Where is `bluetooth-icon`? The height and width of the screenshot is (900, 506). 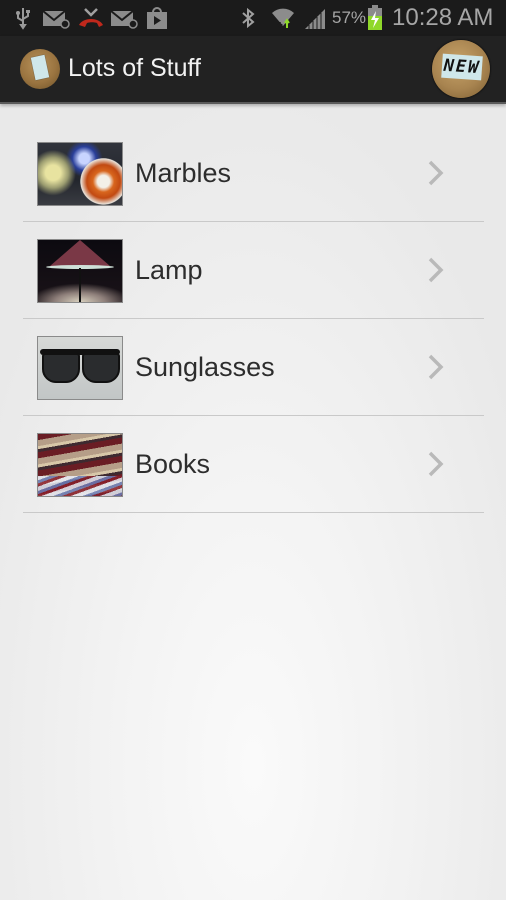
bluetooth-icon is located at coordinates (248, 18).